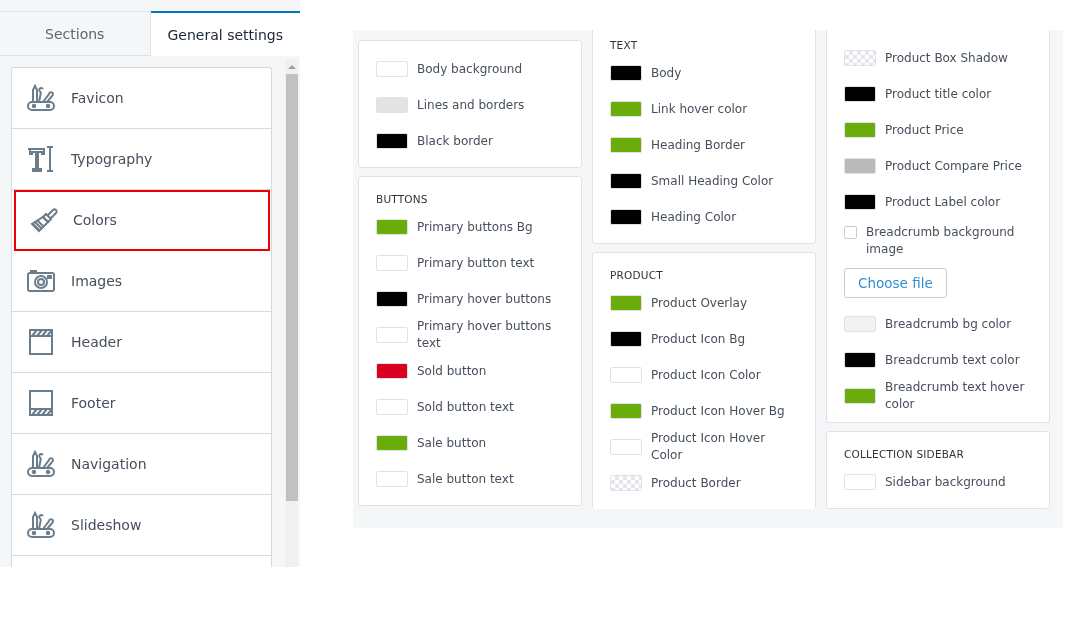  What do you see at coordinates (471, 105) in the screenshot?
I see `setting-label: Lines and borders` at bounding box center [471, 105].